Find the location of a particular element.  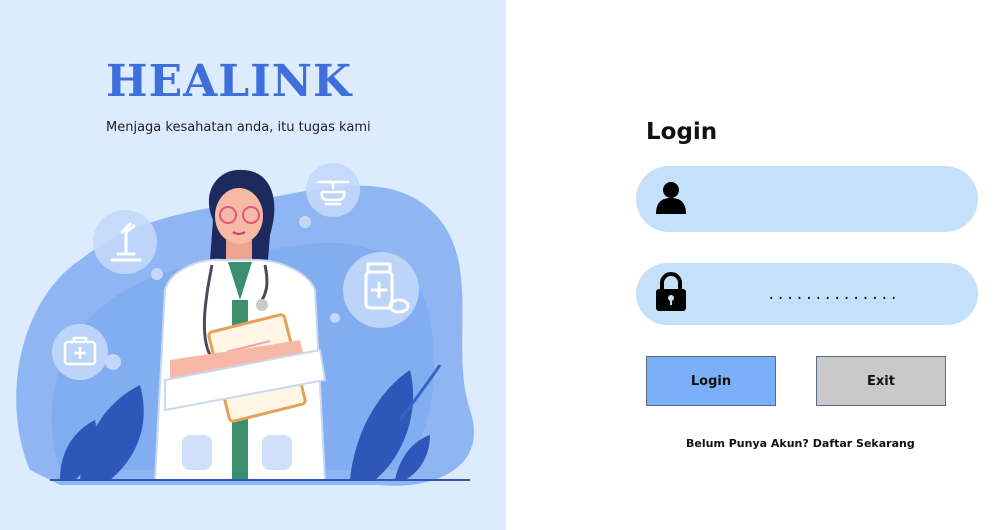

medicine-bottle-icon is located at coordinates (381, 290).